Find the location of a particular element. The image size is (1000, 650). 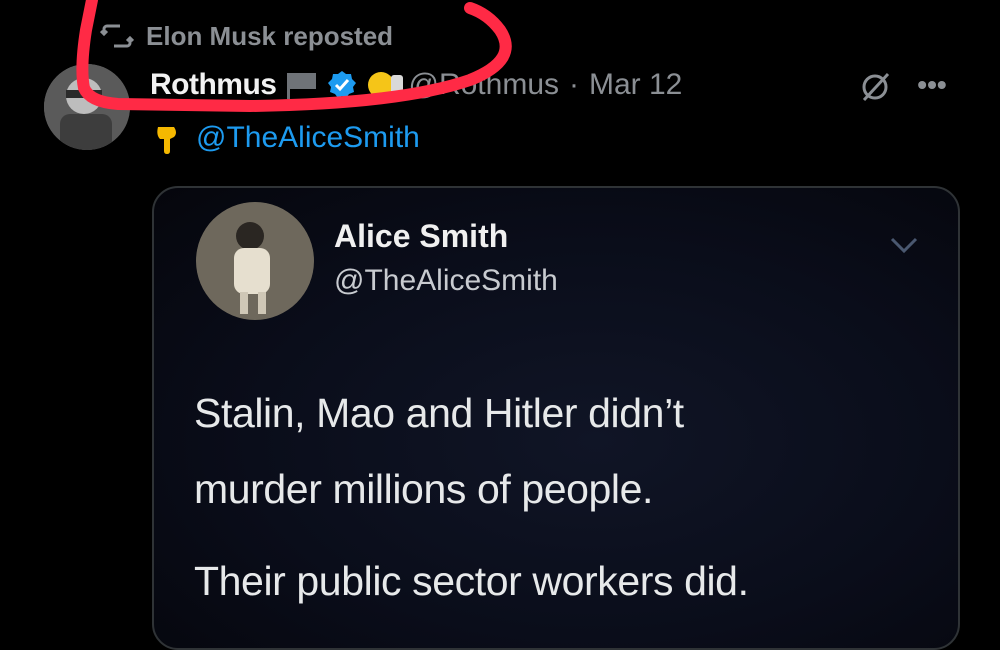

quoted-author-avatar is located at coordinates (255, 261).